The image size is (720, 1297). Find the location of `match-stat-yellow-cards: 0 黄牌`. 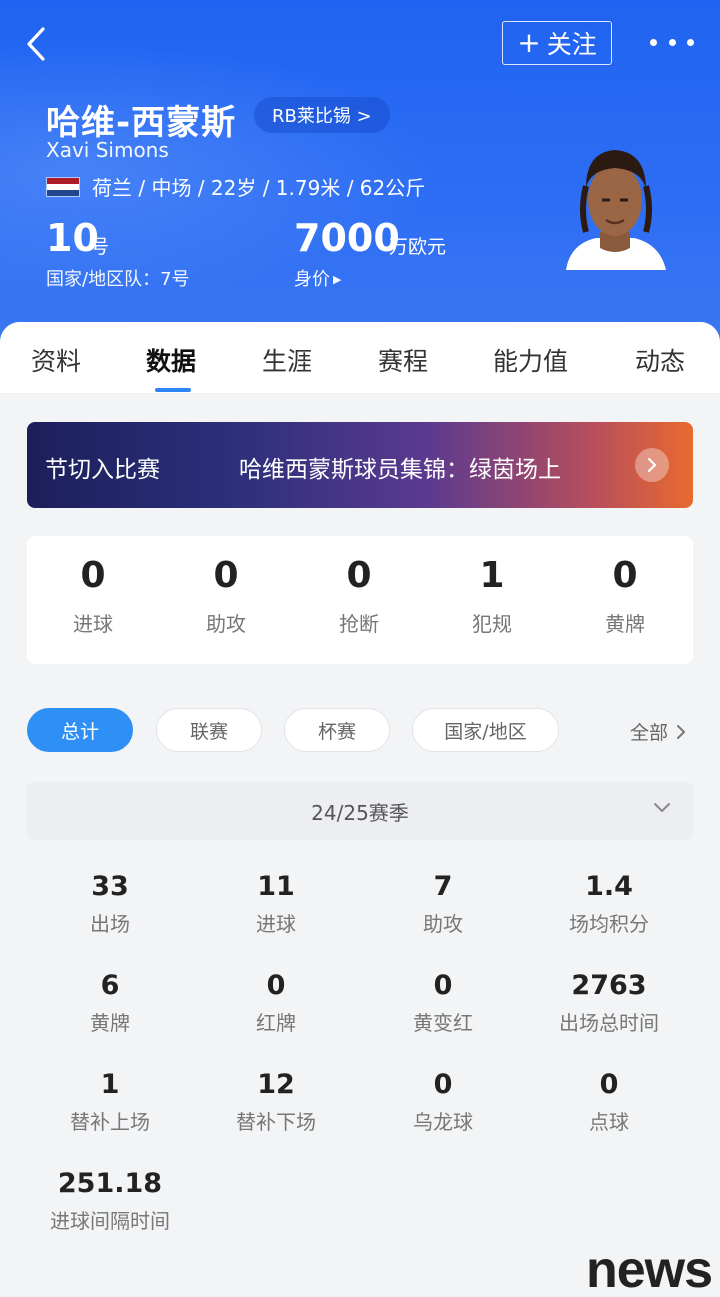

match-stat-yellow-cards: 0 黄牌 is located at coordinates (625, 595).